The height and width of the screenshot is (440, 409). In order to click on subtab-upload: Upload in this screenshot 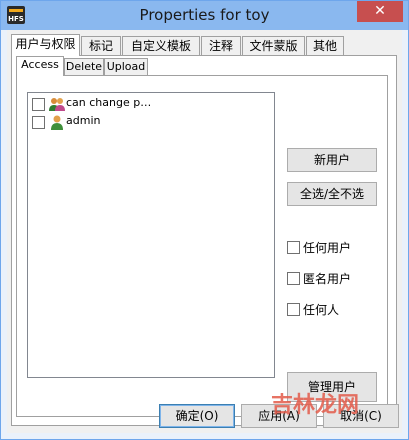, I will do `click(126, 66)`.